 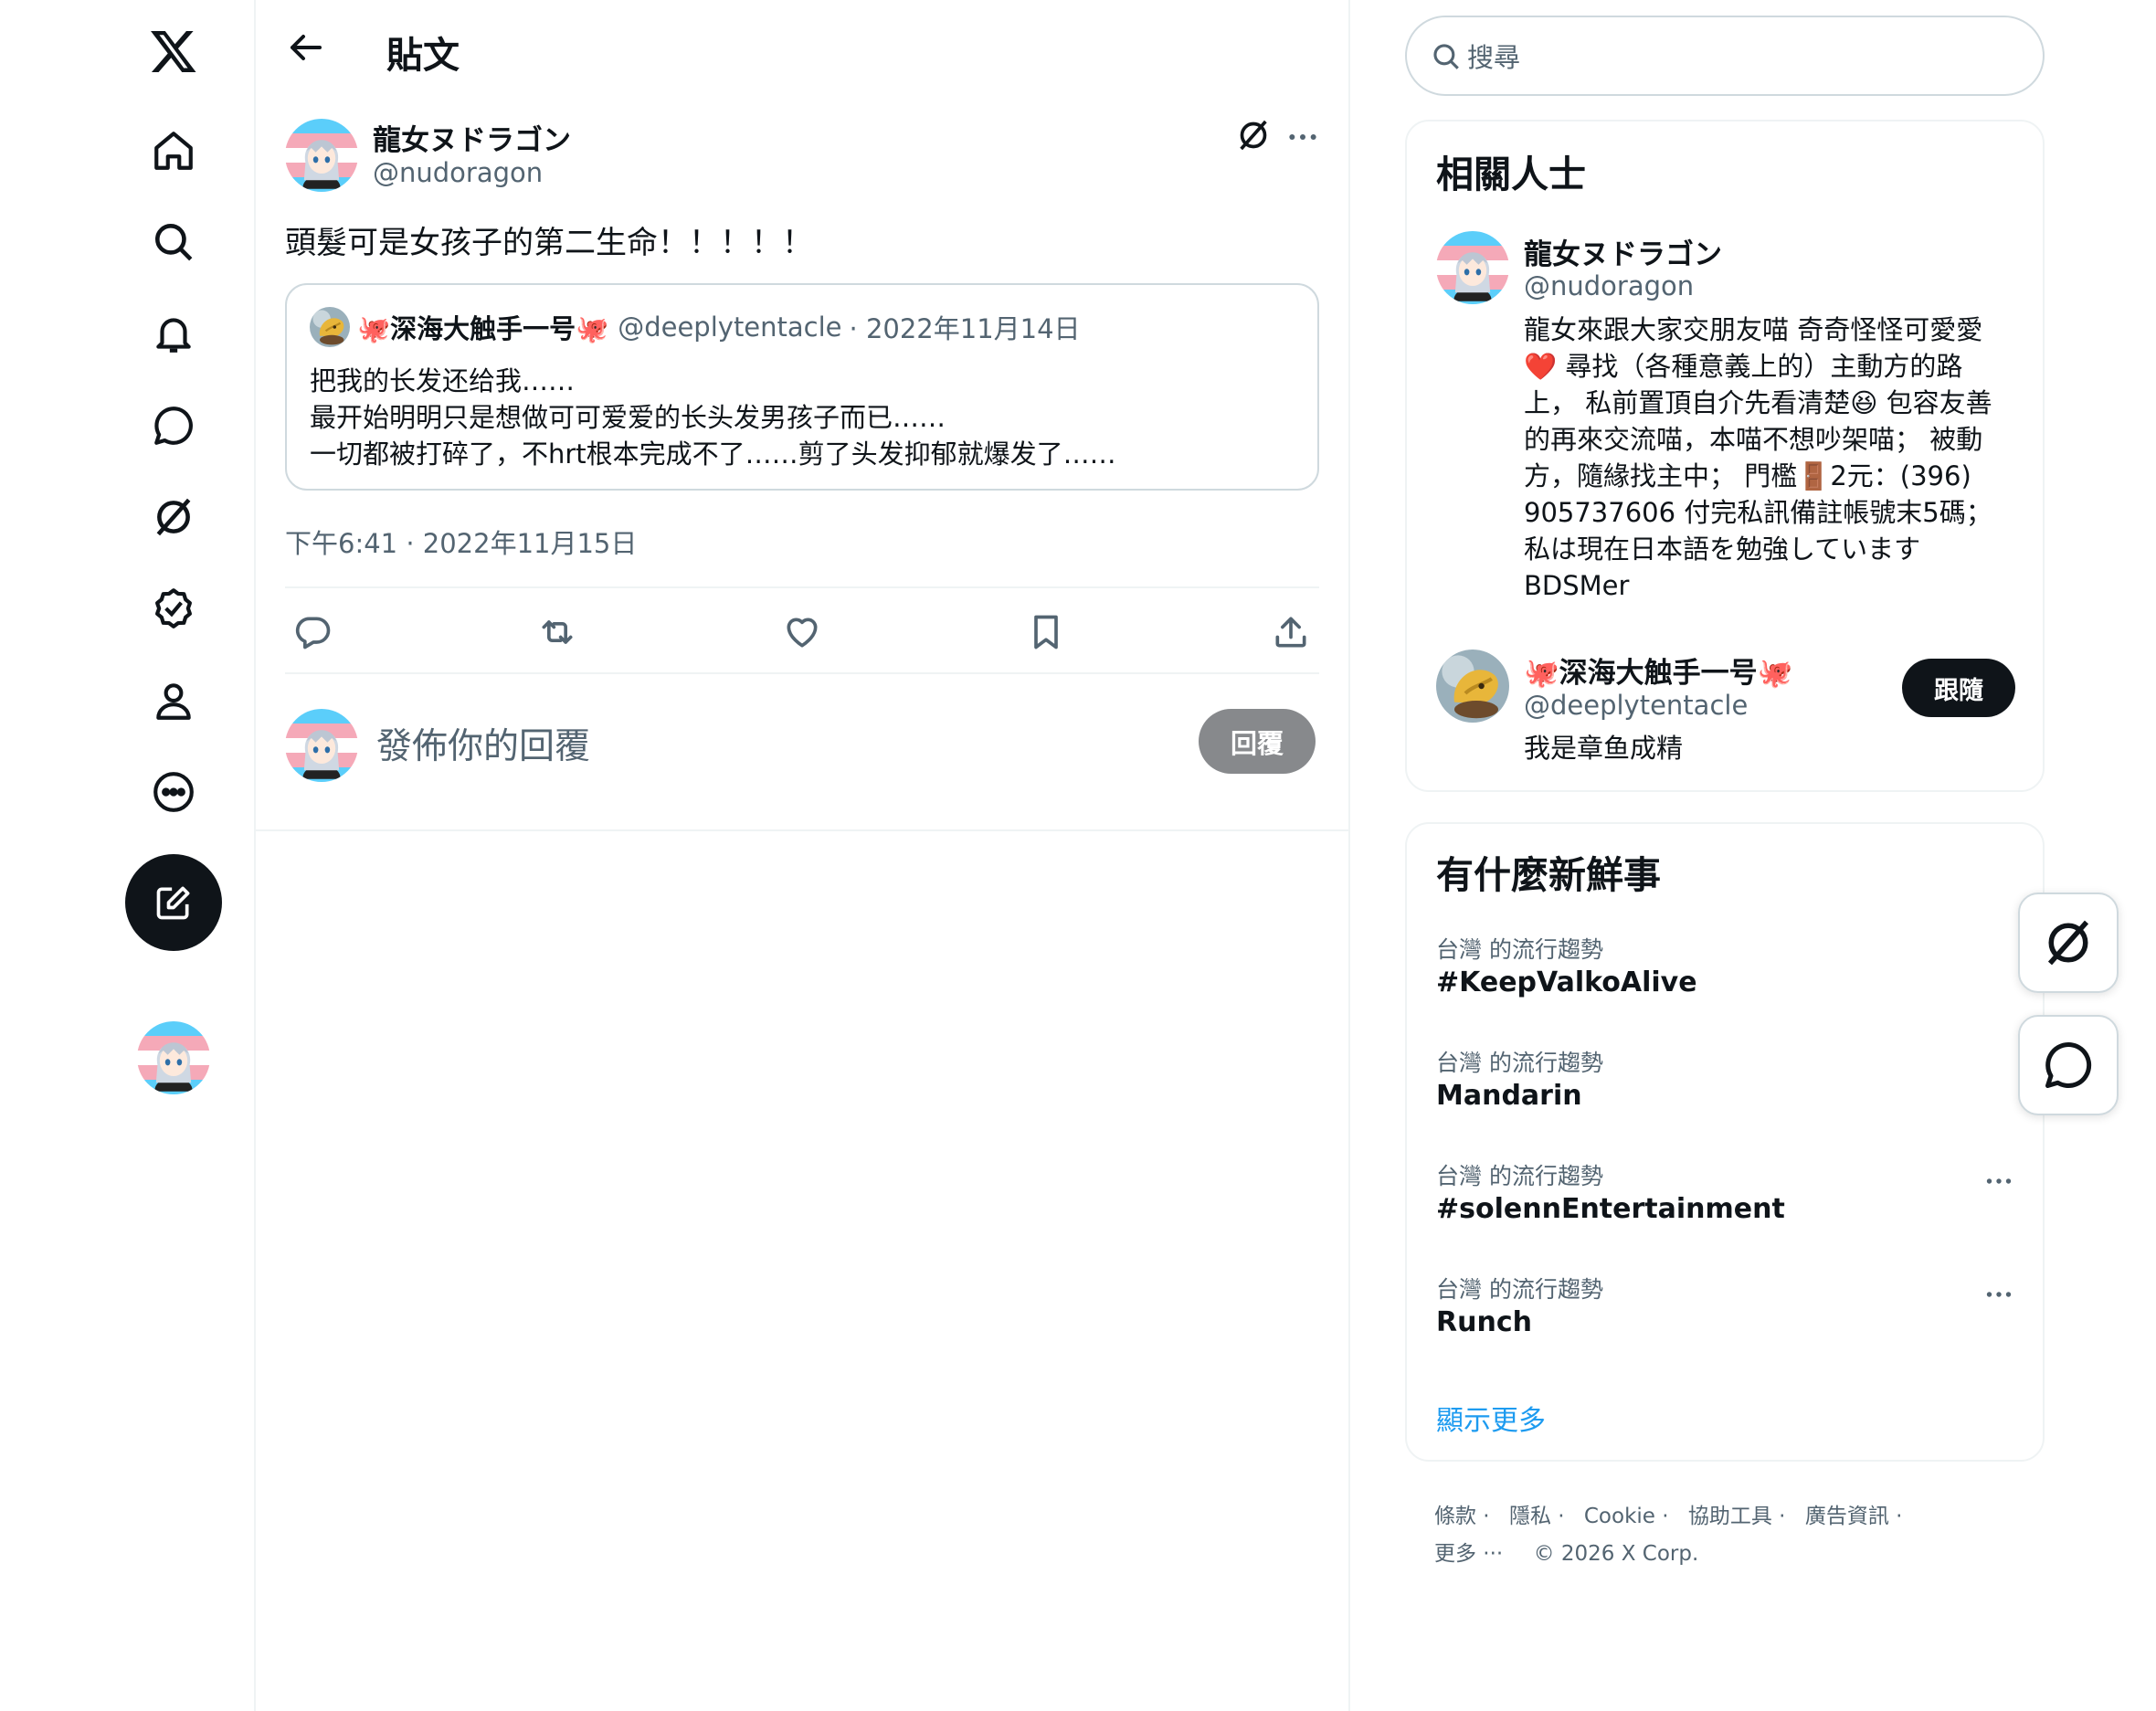 I want to click on related-name: 龍女ヌドラゴン, so click(x=1623, y=251).